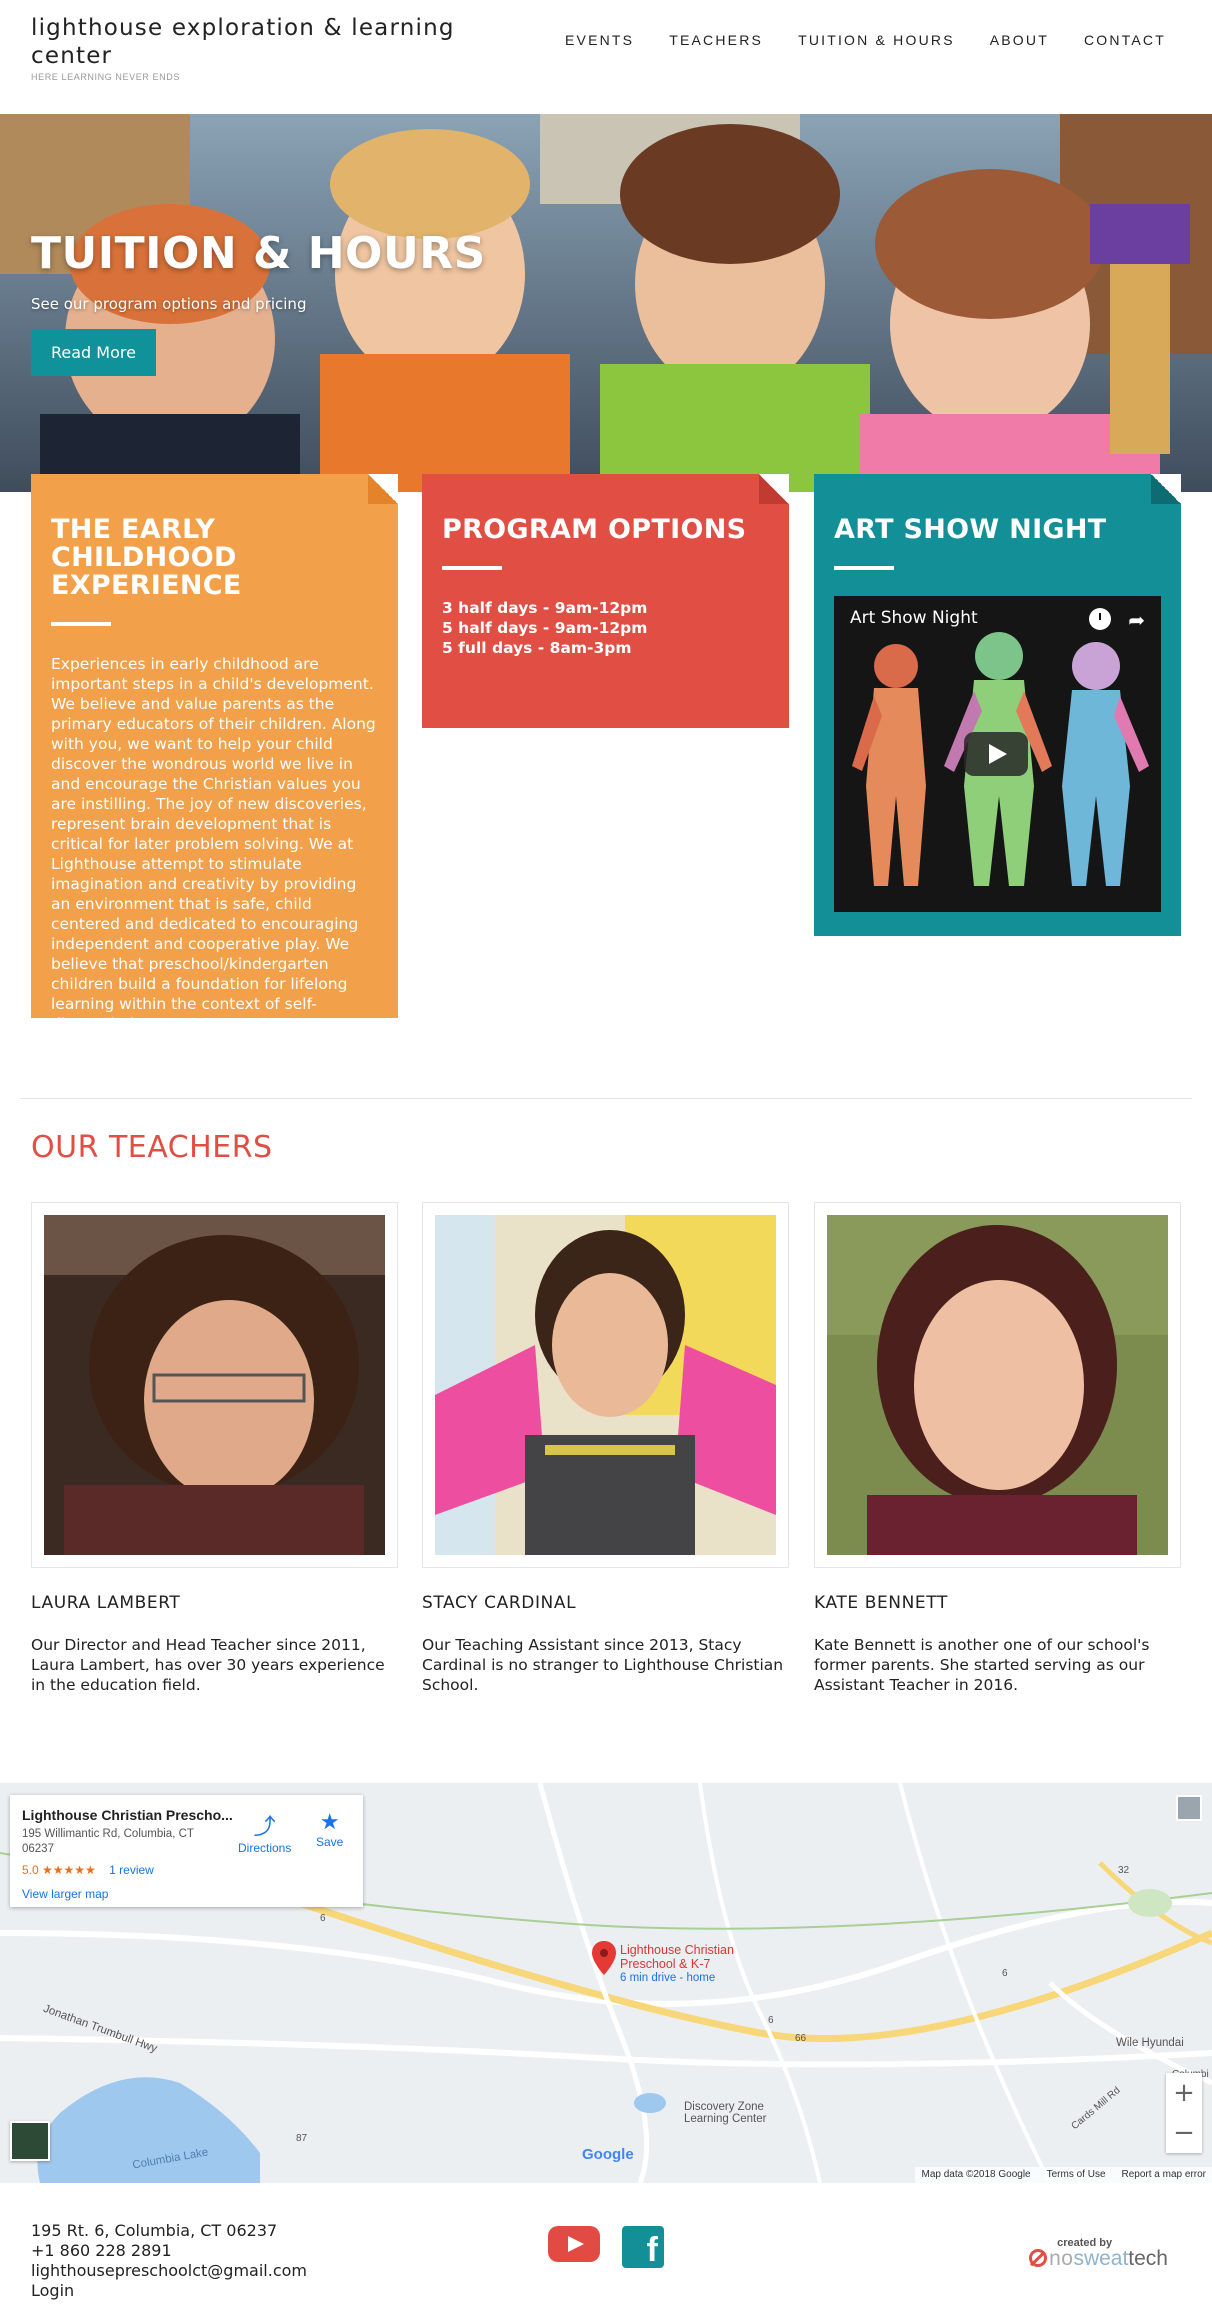 This screenshot has width=1212, height=2321. I want to click on street-view-icon, so click(1189, 1808).